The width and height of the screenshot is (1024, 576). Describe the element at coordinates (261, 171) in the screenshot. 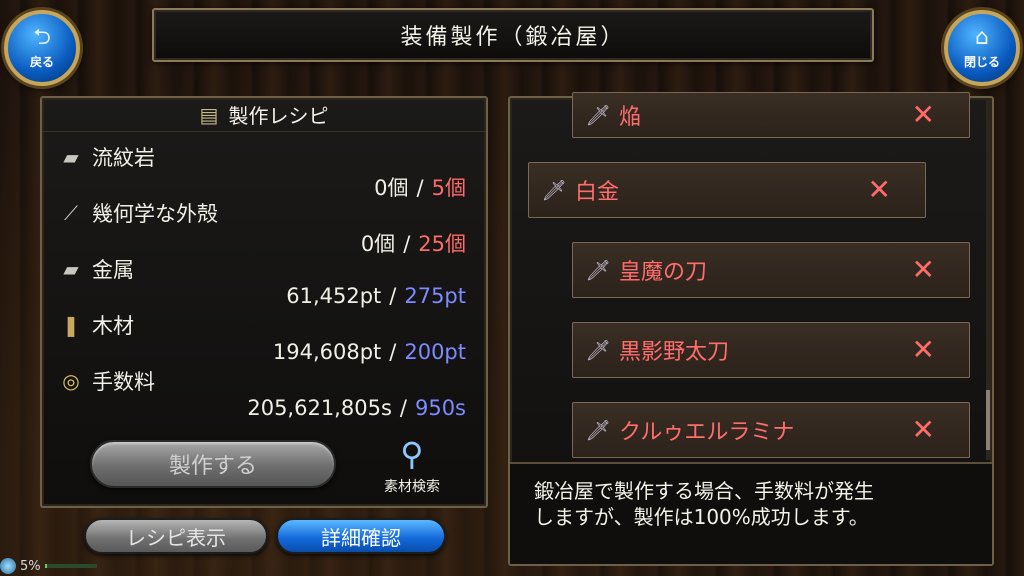

I see `material-row: ▰ 流紋岩 0個/5個` at that location.